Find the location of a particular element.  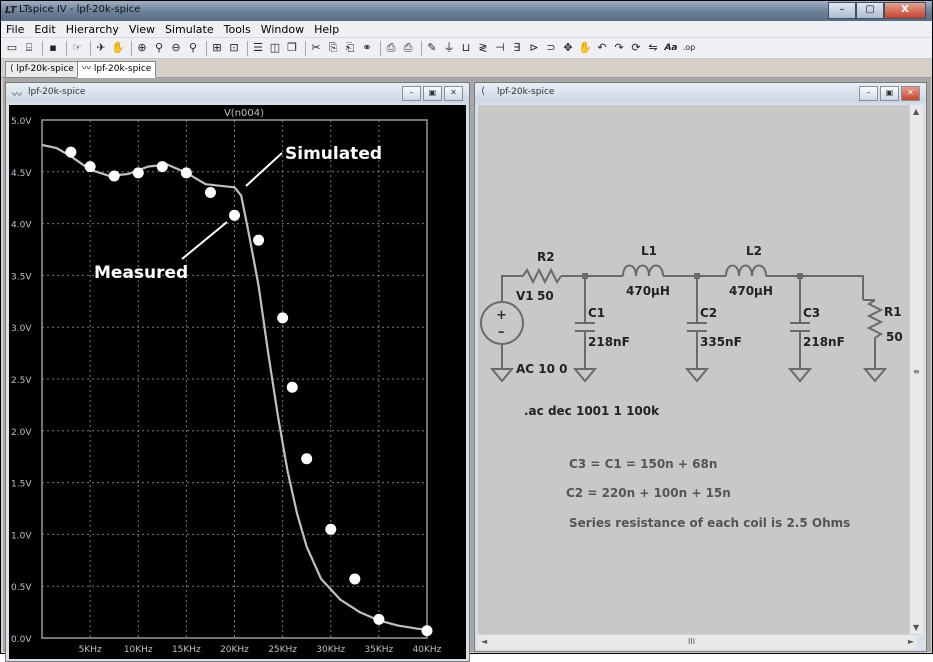

r2-name: R2 is located at coordinates (546, 257).